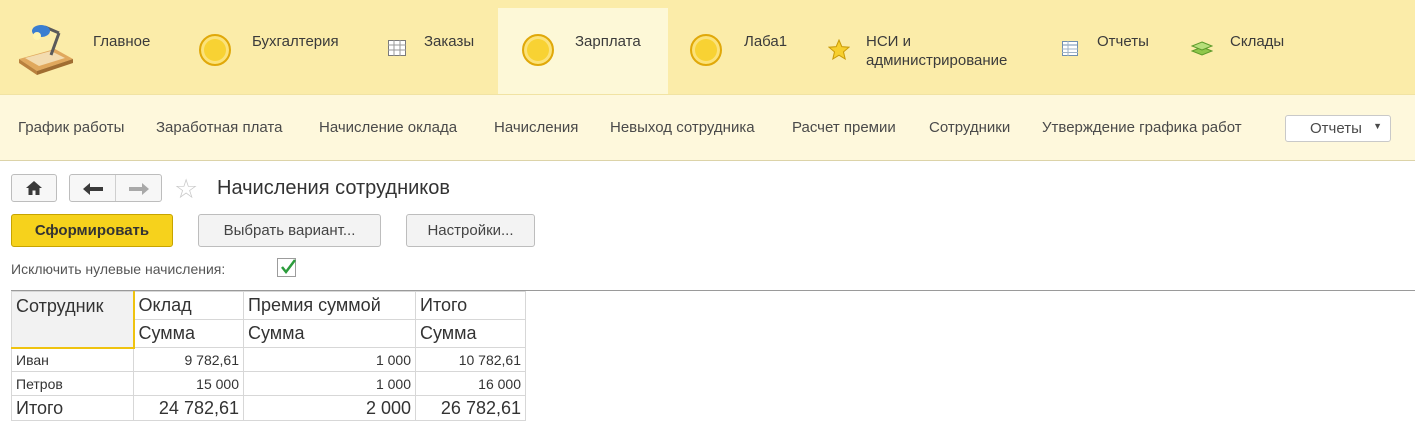 This screenshot has height=425, width=1415. I want to click on header-group-total: Итого, so click(470, 305).